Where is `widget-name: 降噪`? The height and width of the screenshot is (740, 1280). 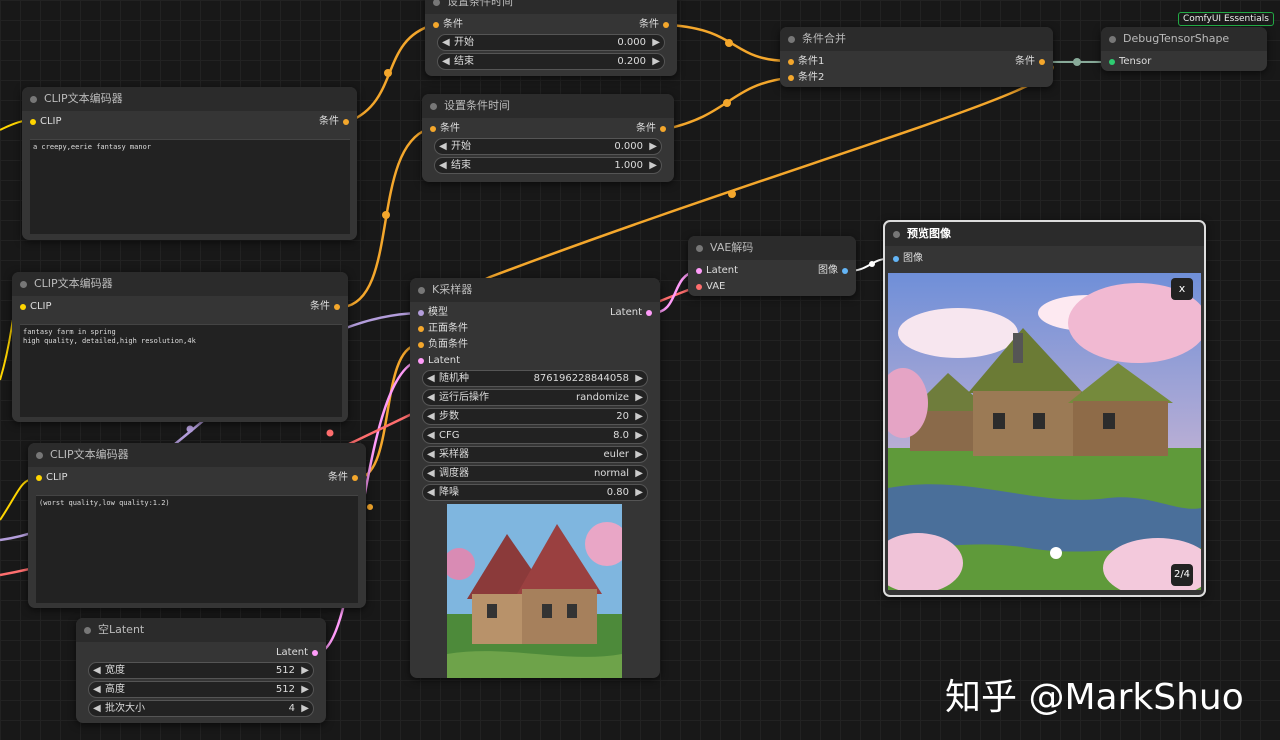
widget-name: 降噪 is located at coordinates (449, 492).